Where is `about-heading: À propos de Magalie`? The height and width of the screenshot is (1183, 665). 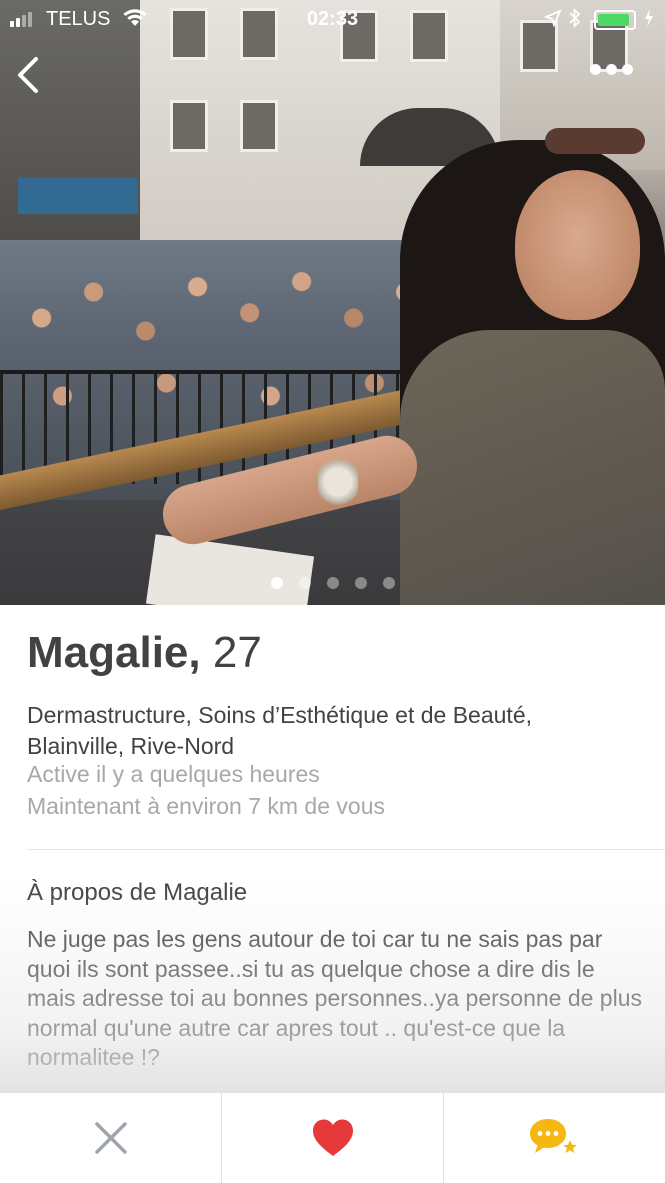
about-heading: À propos de Magalie is located at coordinates (137, 892).